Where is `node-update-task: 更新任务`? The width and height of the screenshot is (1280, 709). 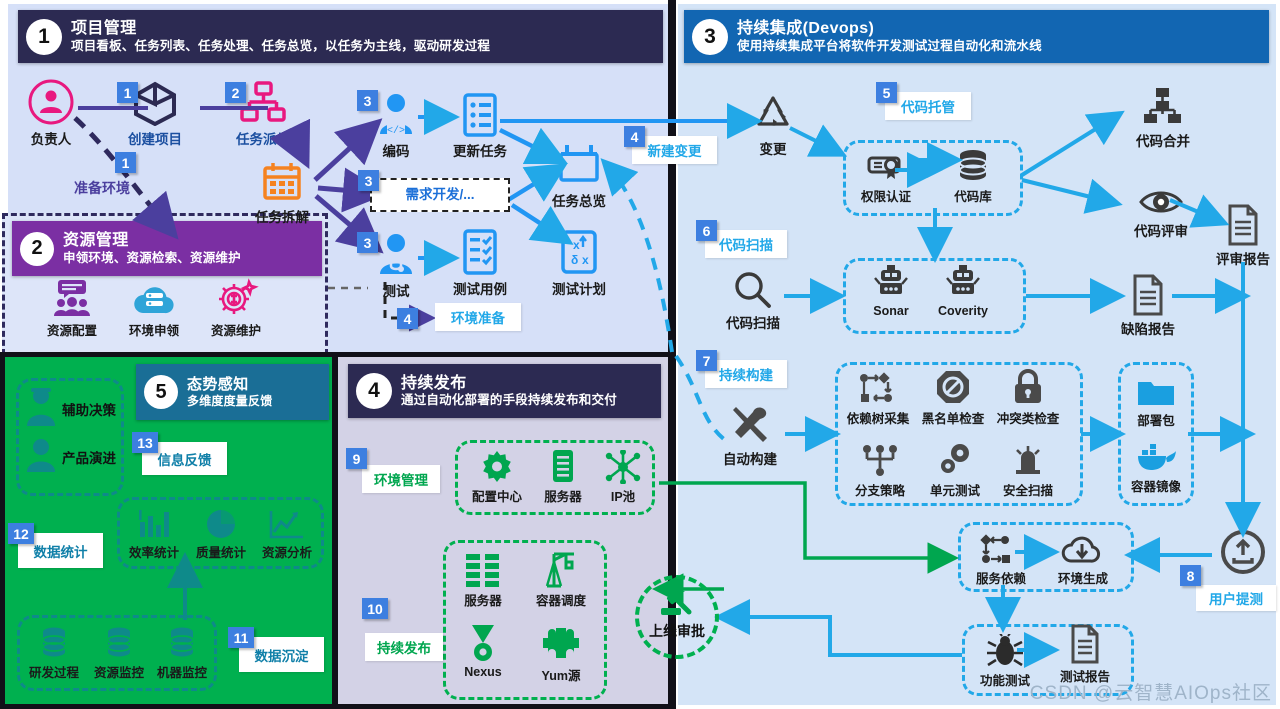 node-update-task: 更新任务 is located at coordinates (480, 125).